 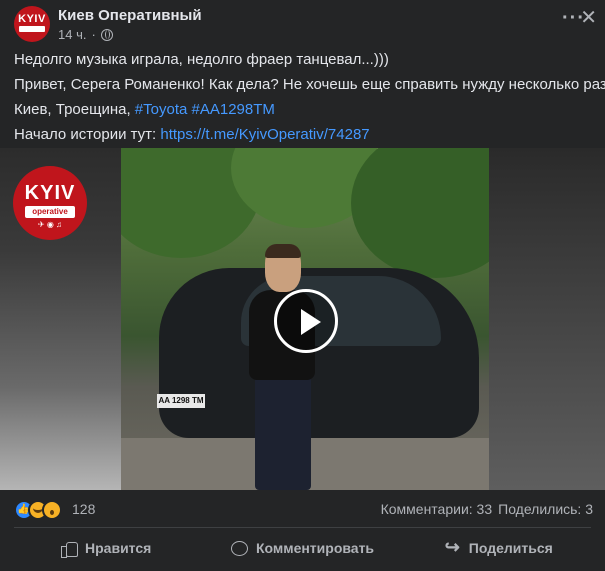 I want to click on share-button: Поделиться, so click(x=499, y=548).